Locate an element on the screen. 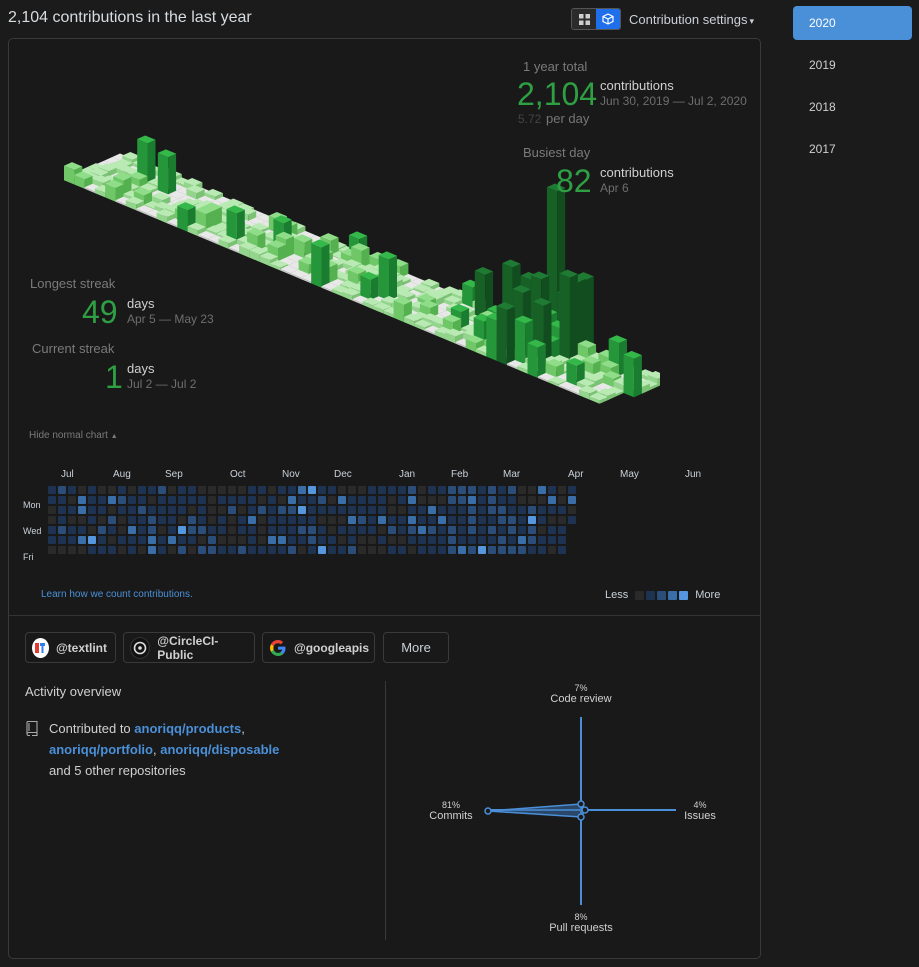 Image resolution: width=919 pixels, height=967 pixels. radar-issues: 4% Issues is located at coordinates (700, 811).